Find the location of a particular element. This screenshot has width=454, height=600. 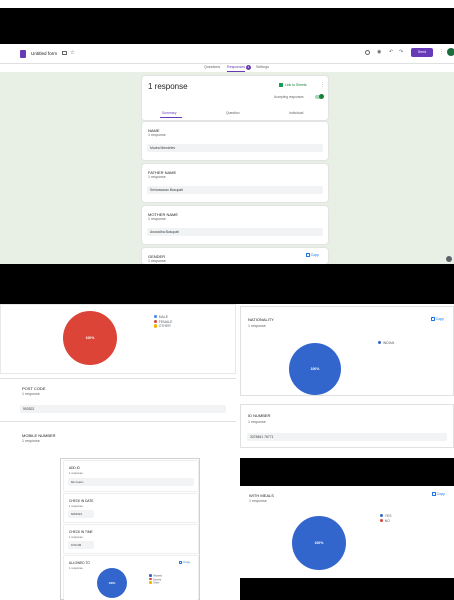

question-label: CHECK IN DATE is located at coordinates (81, 501).